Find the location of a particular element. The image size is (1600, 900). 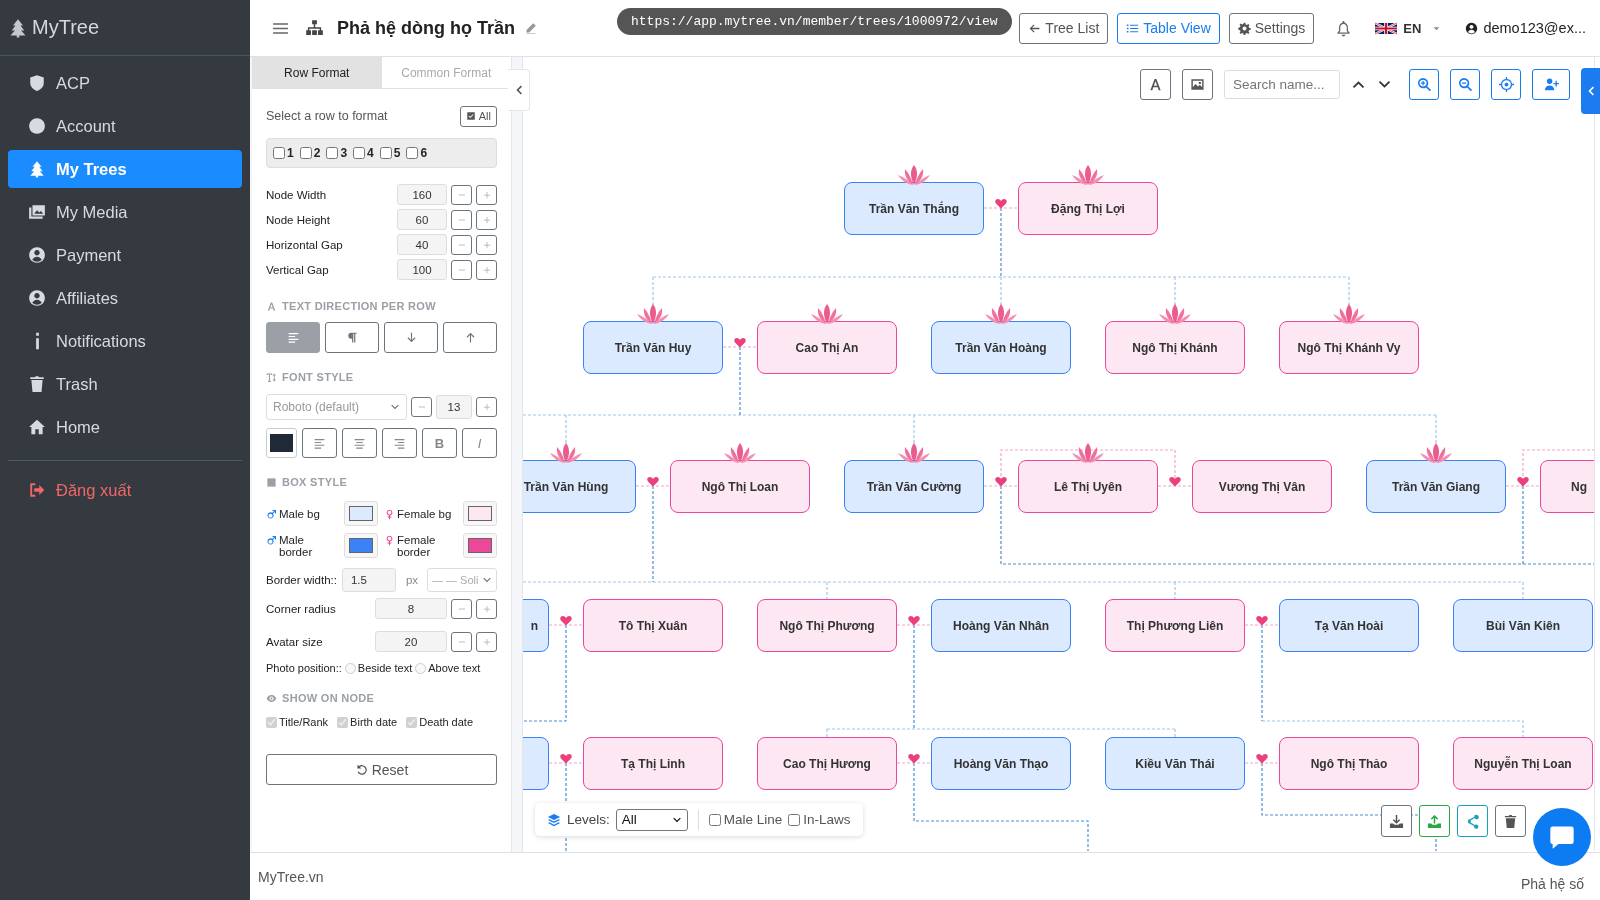

person-node: n is located at coordinates (536, 625).